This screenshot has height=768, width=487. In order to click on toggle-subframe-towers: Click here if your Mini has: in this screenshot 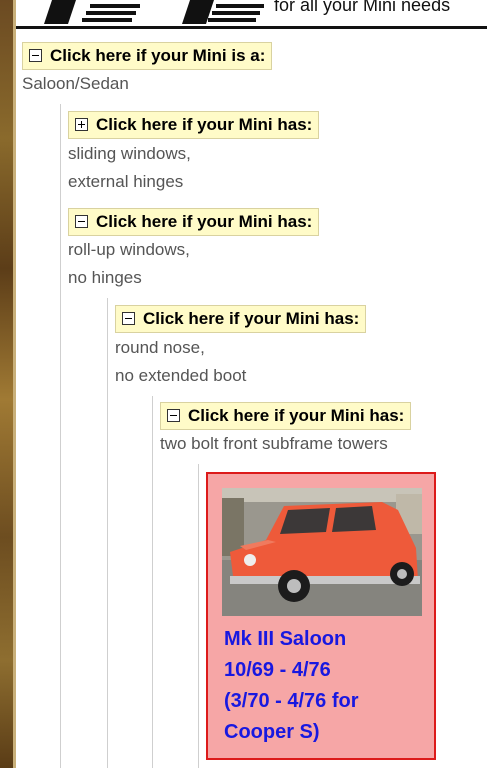, I will do `click(286, 416)`.